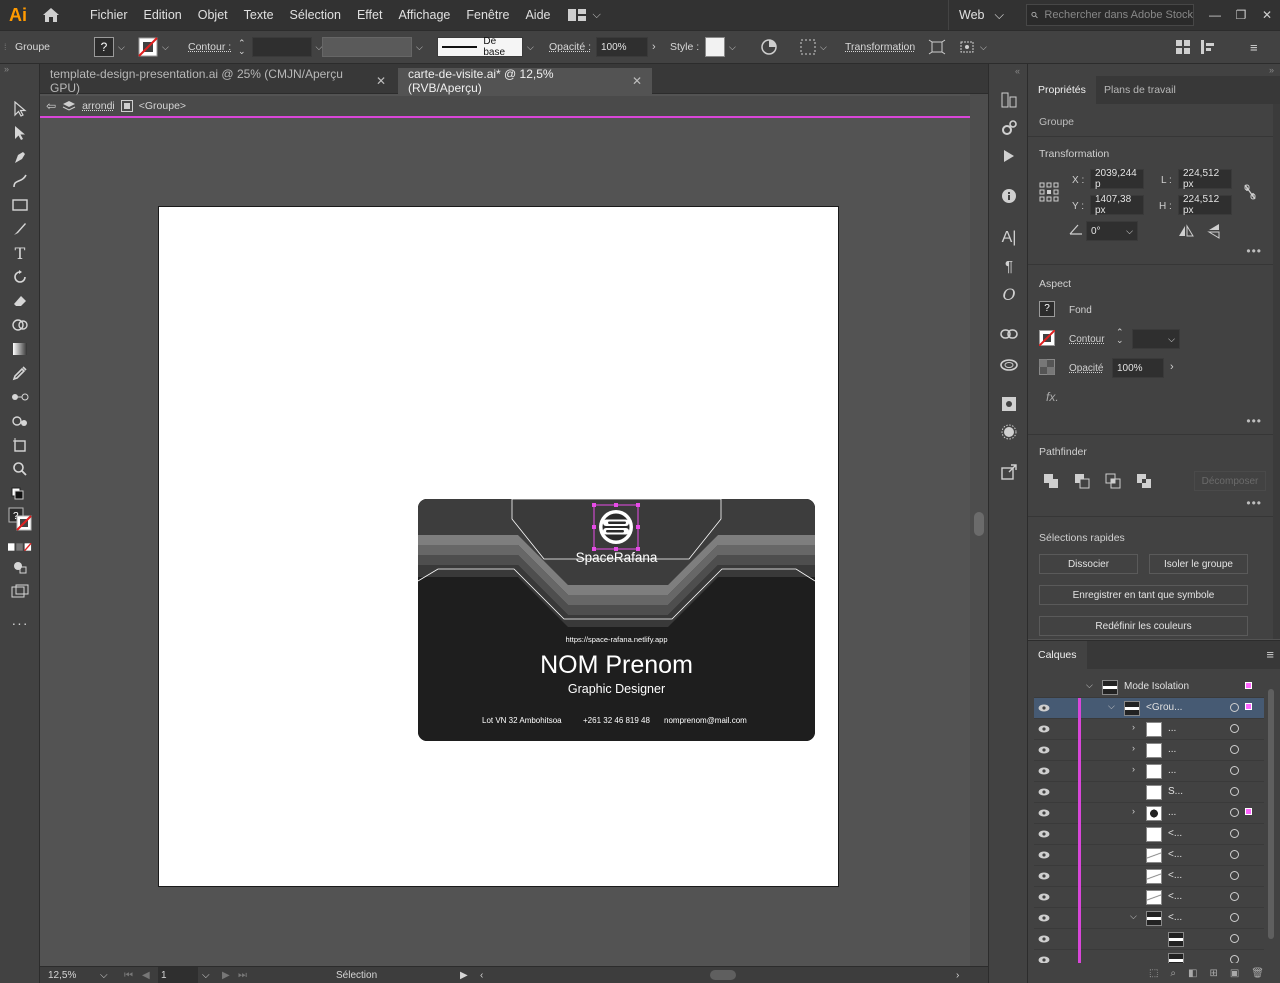 The height and width of the screenshot is (983, 1280). What do you see at coordinates (213, 15) in the screenshot?
I see `menu-2: Objet` at bounding box center [213, 15].